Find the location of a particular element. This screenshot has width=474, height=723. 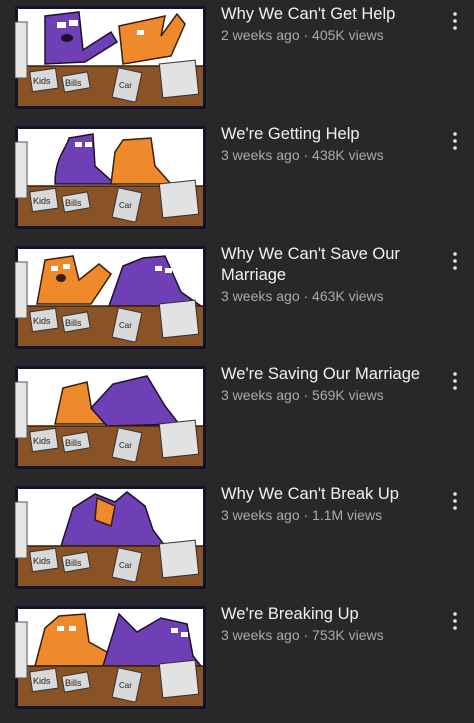

video-title: Why We Can't Get Help is located at coordinates (328, 14).